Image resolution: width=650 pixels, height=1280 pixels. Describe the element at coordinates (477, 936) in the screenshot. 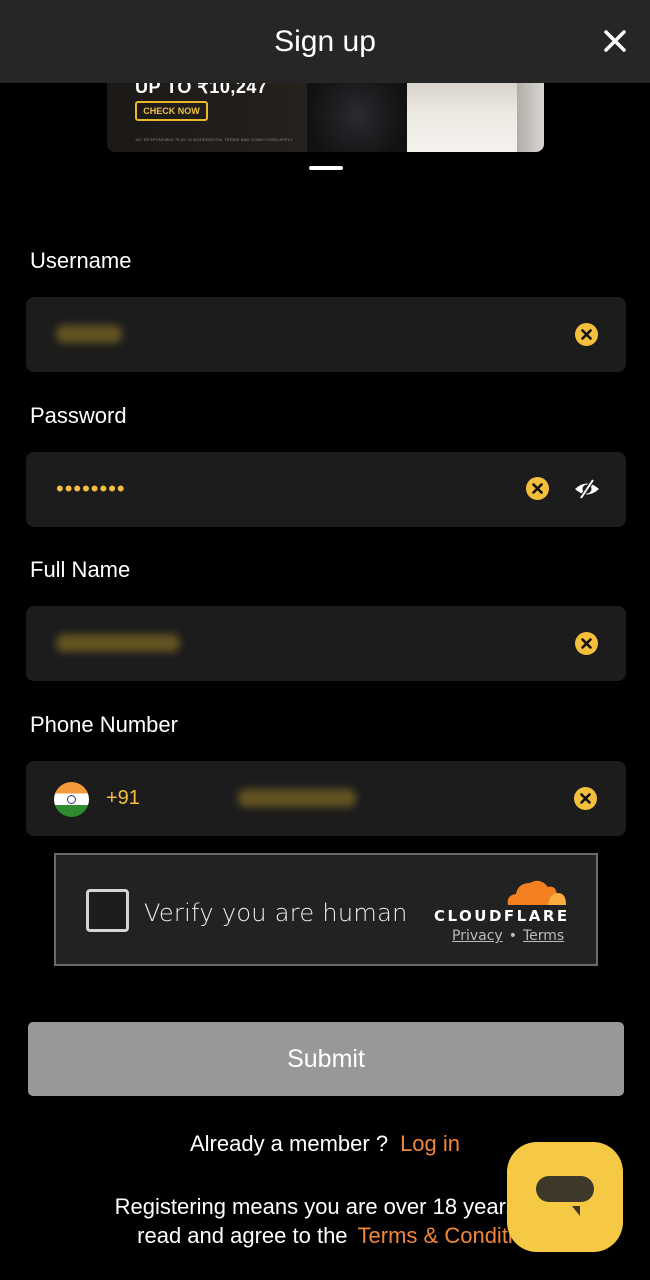

I see `privacy-link: Privacy` at that location.